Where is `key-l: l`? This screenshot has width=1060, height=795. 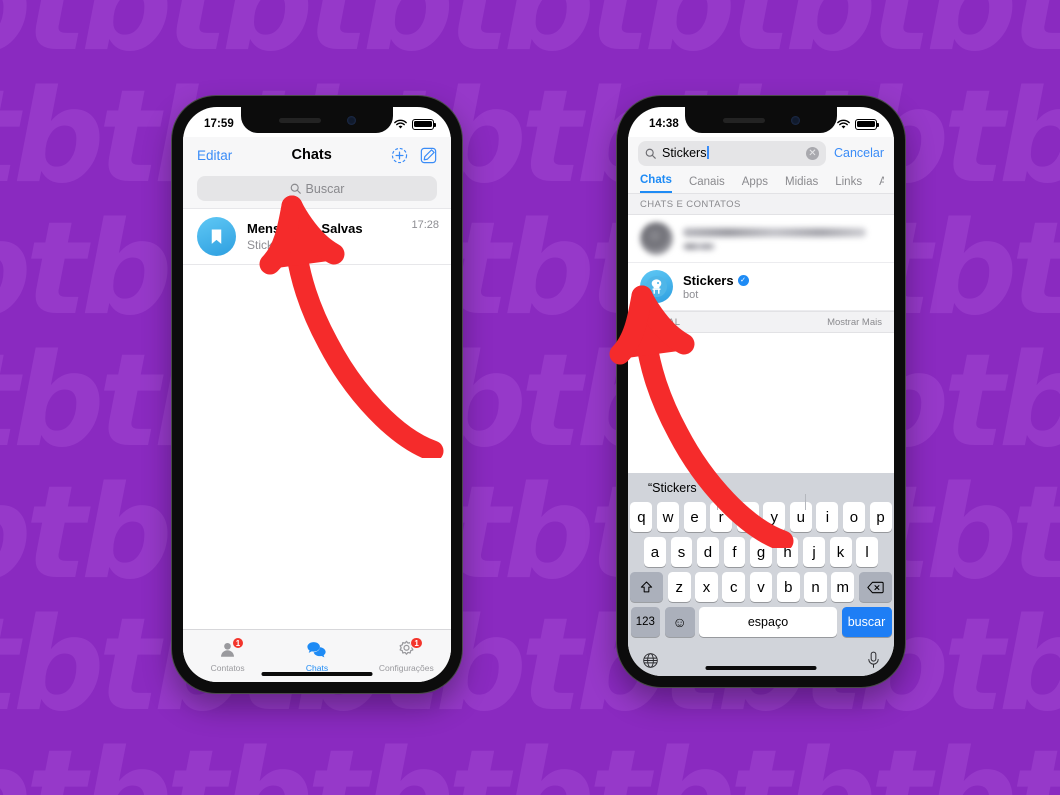
key-l: l is located at coordinates (867, 552).